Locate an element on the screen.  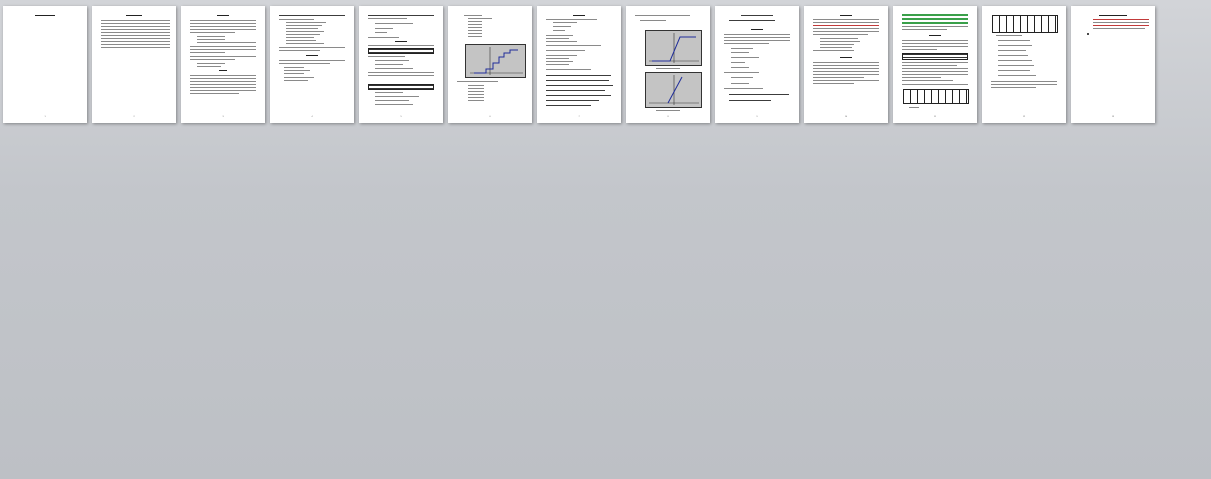
page-thumbnail-11: 11 is located at coordinates (935, 64).